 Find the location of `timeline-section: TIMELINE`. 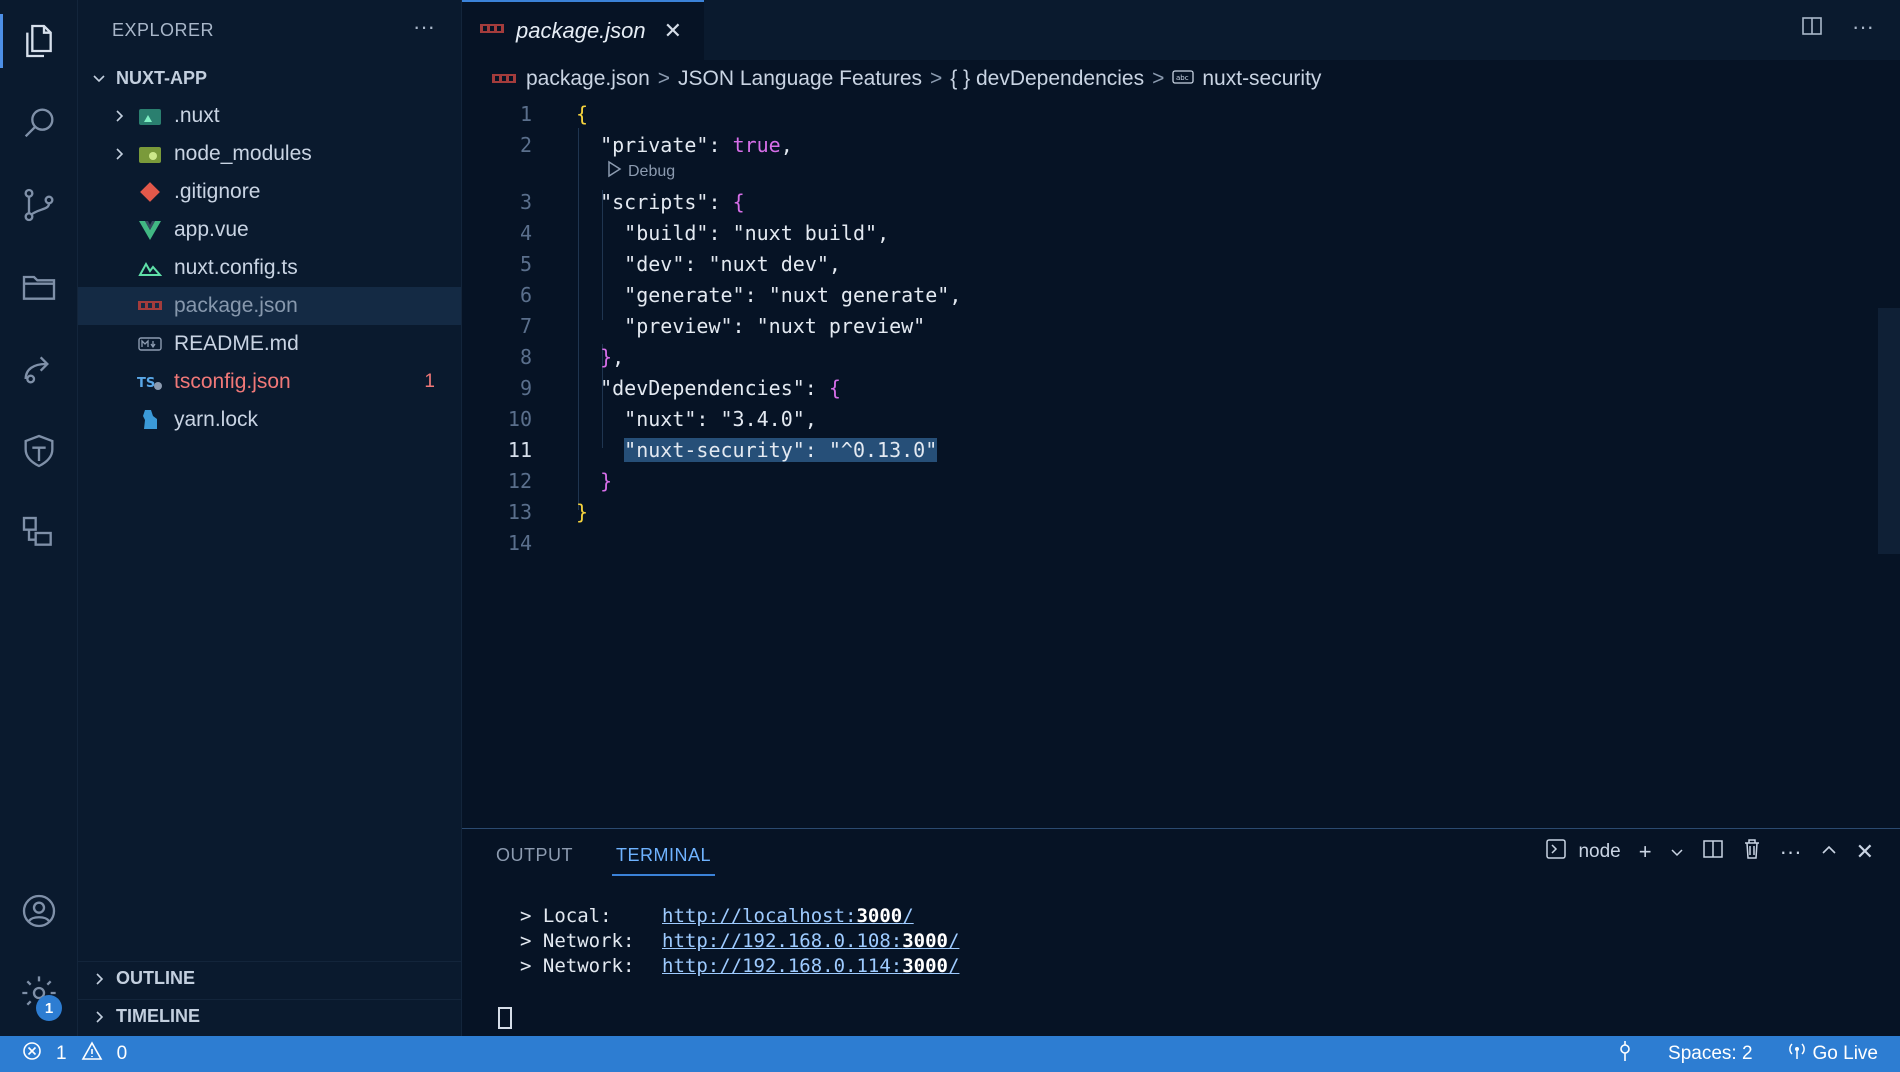

timeline-section: TIMELINE is located at coordinates (269, 1016).